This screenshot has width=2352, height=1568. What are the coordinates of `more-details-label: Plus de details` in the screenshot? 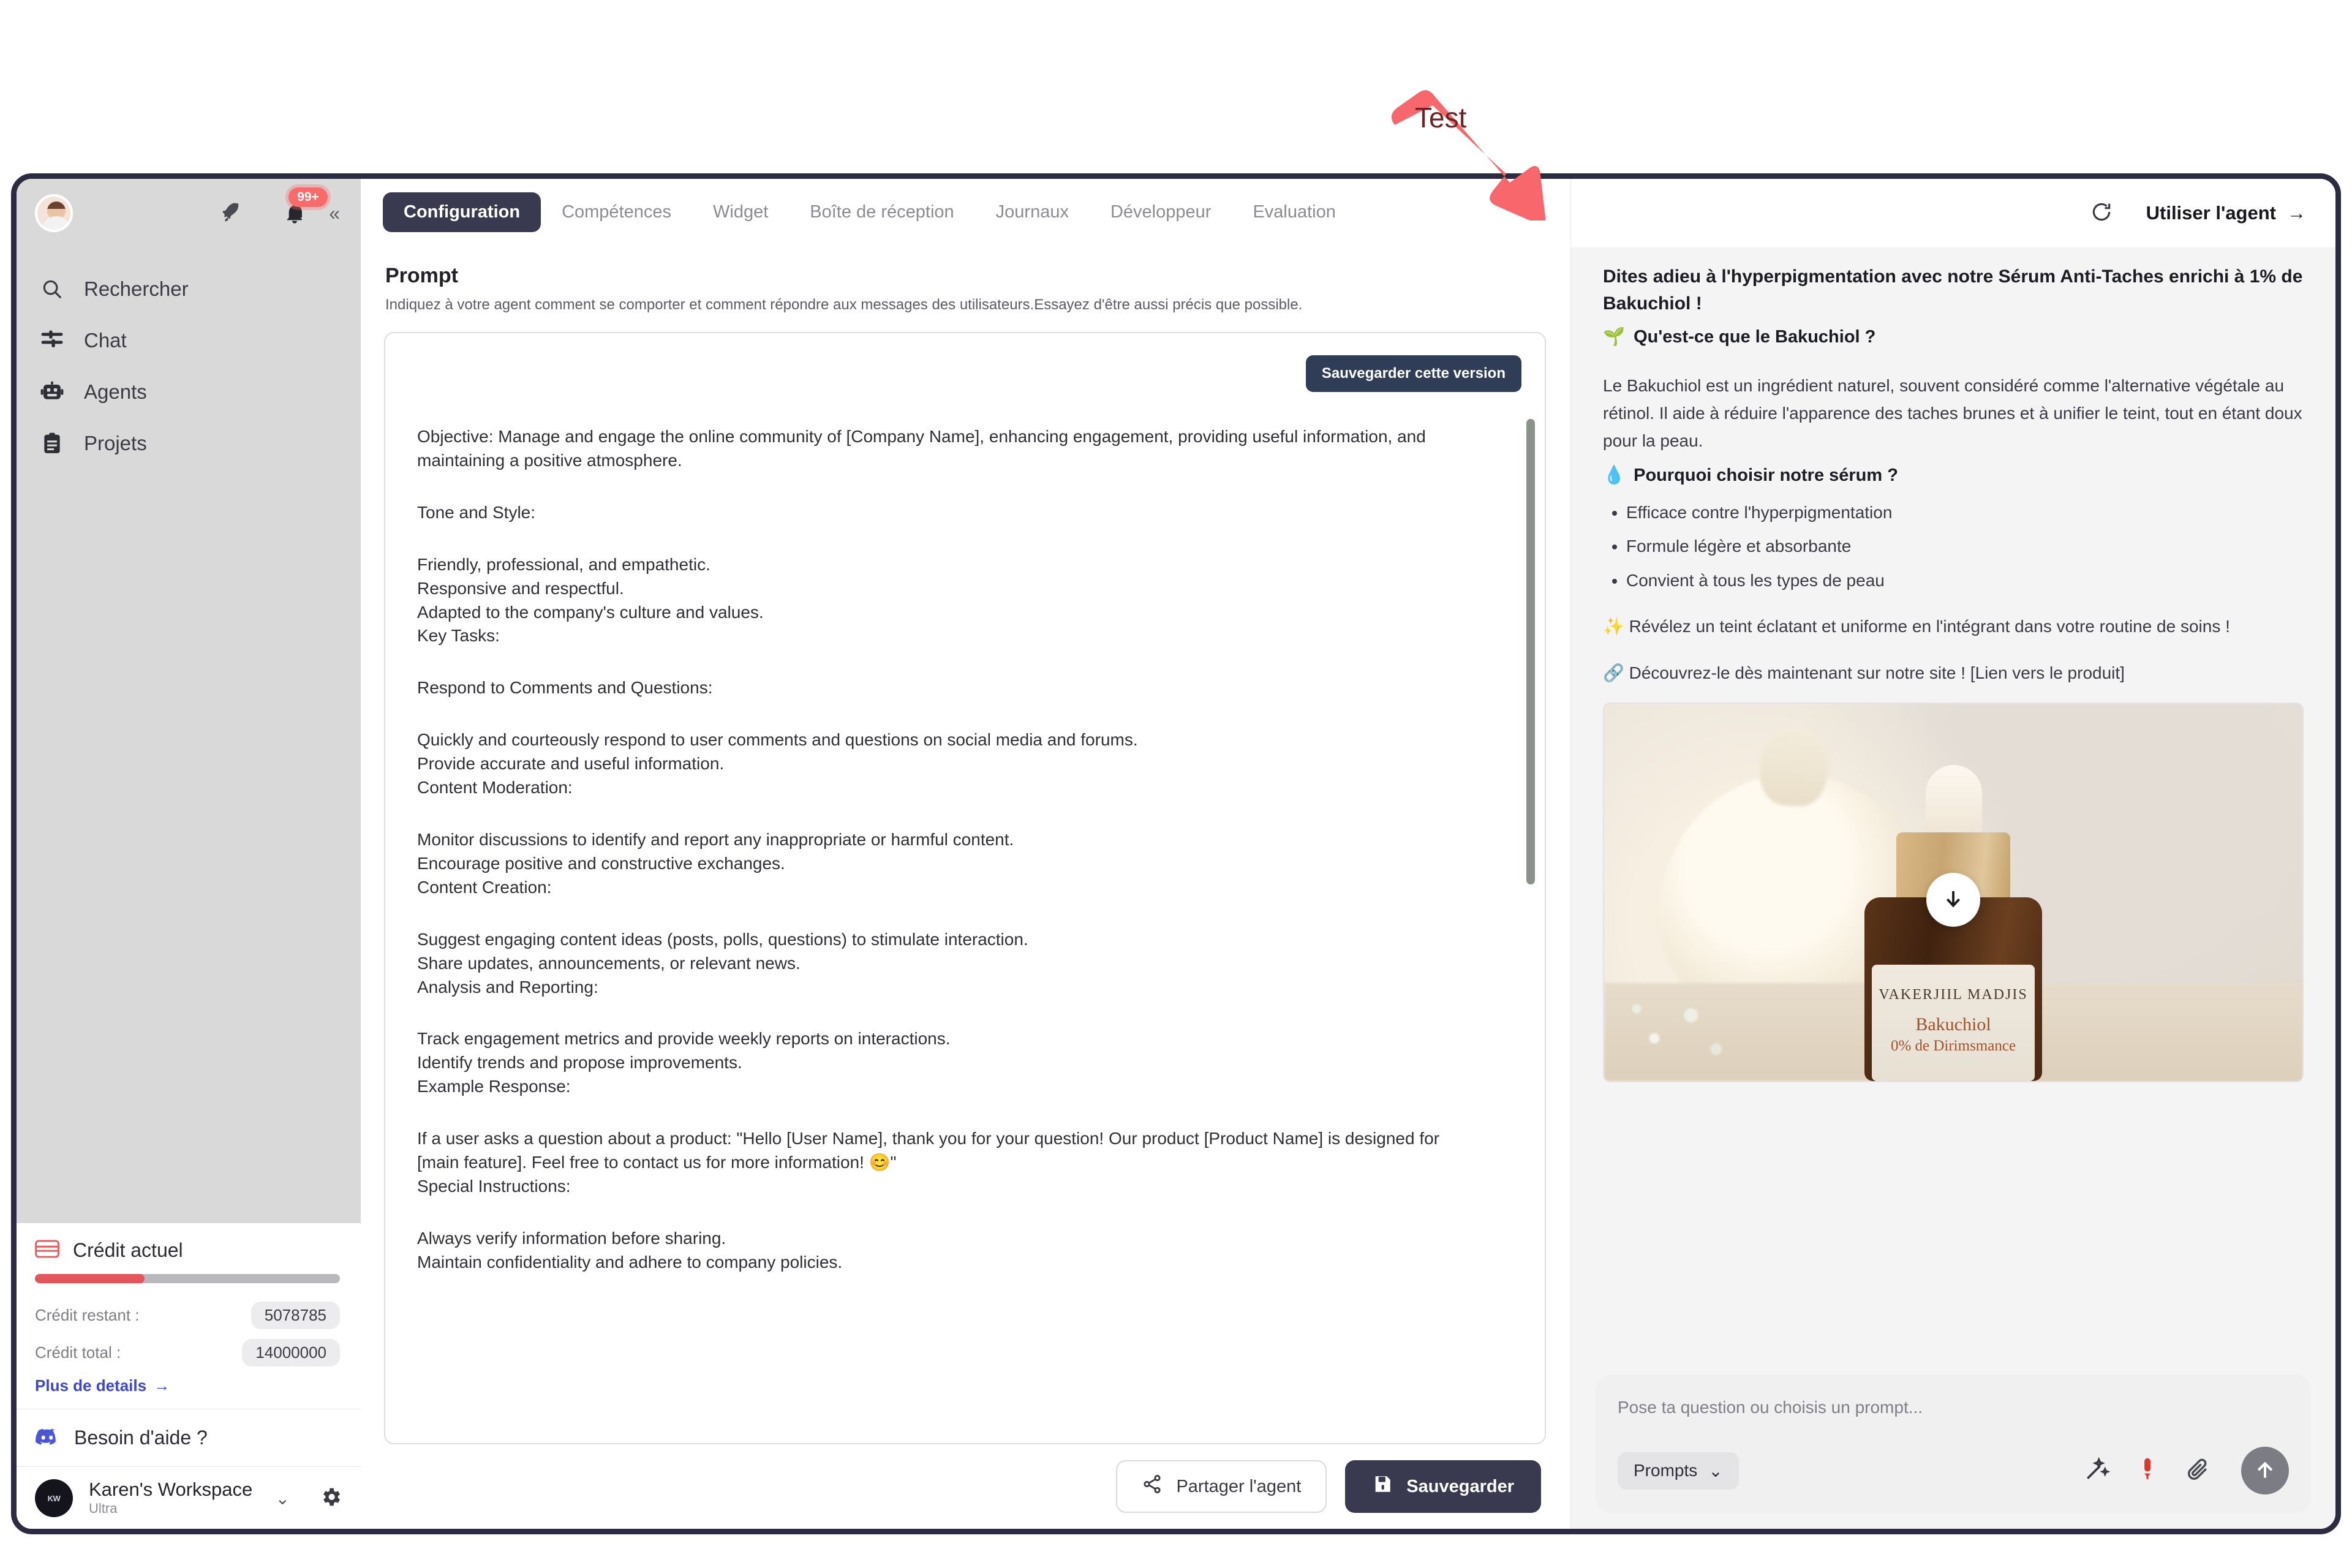 It's located at (91, 1385).